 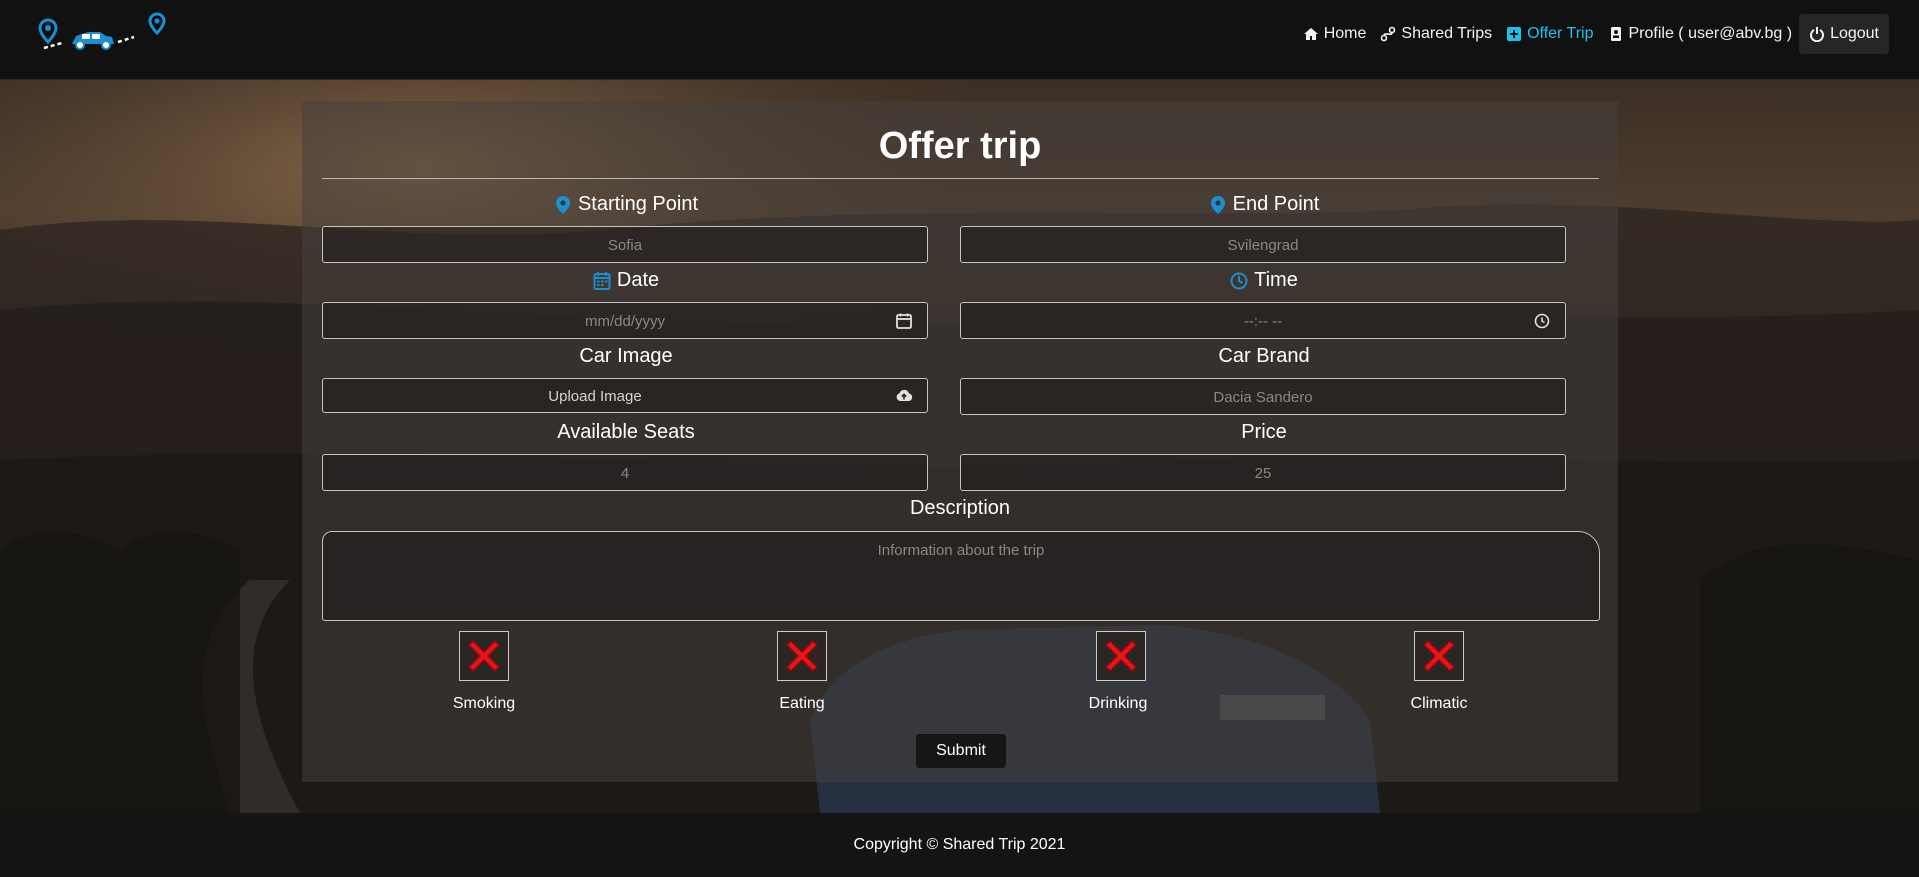 I want to click on price-input: 25, so click(x=1263, y=472).